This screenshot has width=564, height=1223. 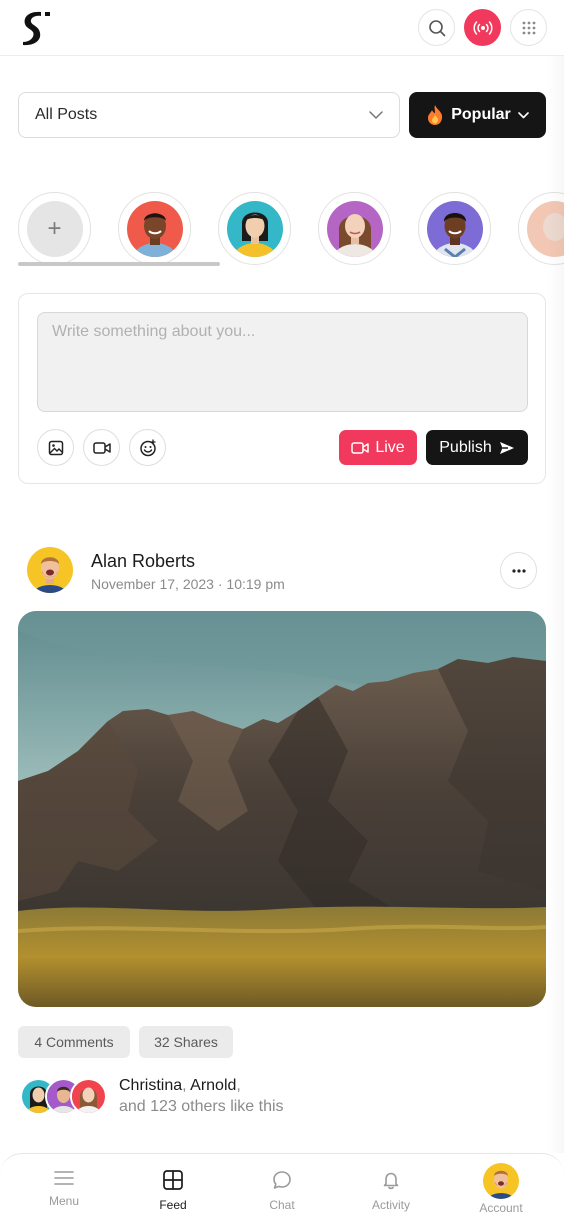 What do you see at coordinates (506, 447) in the screenshot?
I see `send-icon` at bounding box center [506, 447].